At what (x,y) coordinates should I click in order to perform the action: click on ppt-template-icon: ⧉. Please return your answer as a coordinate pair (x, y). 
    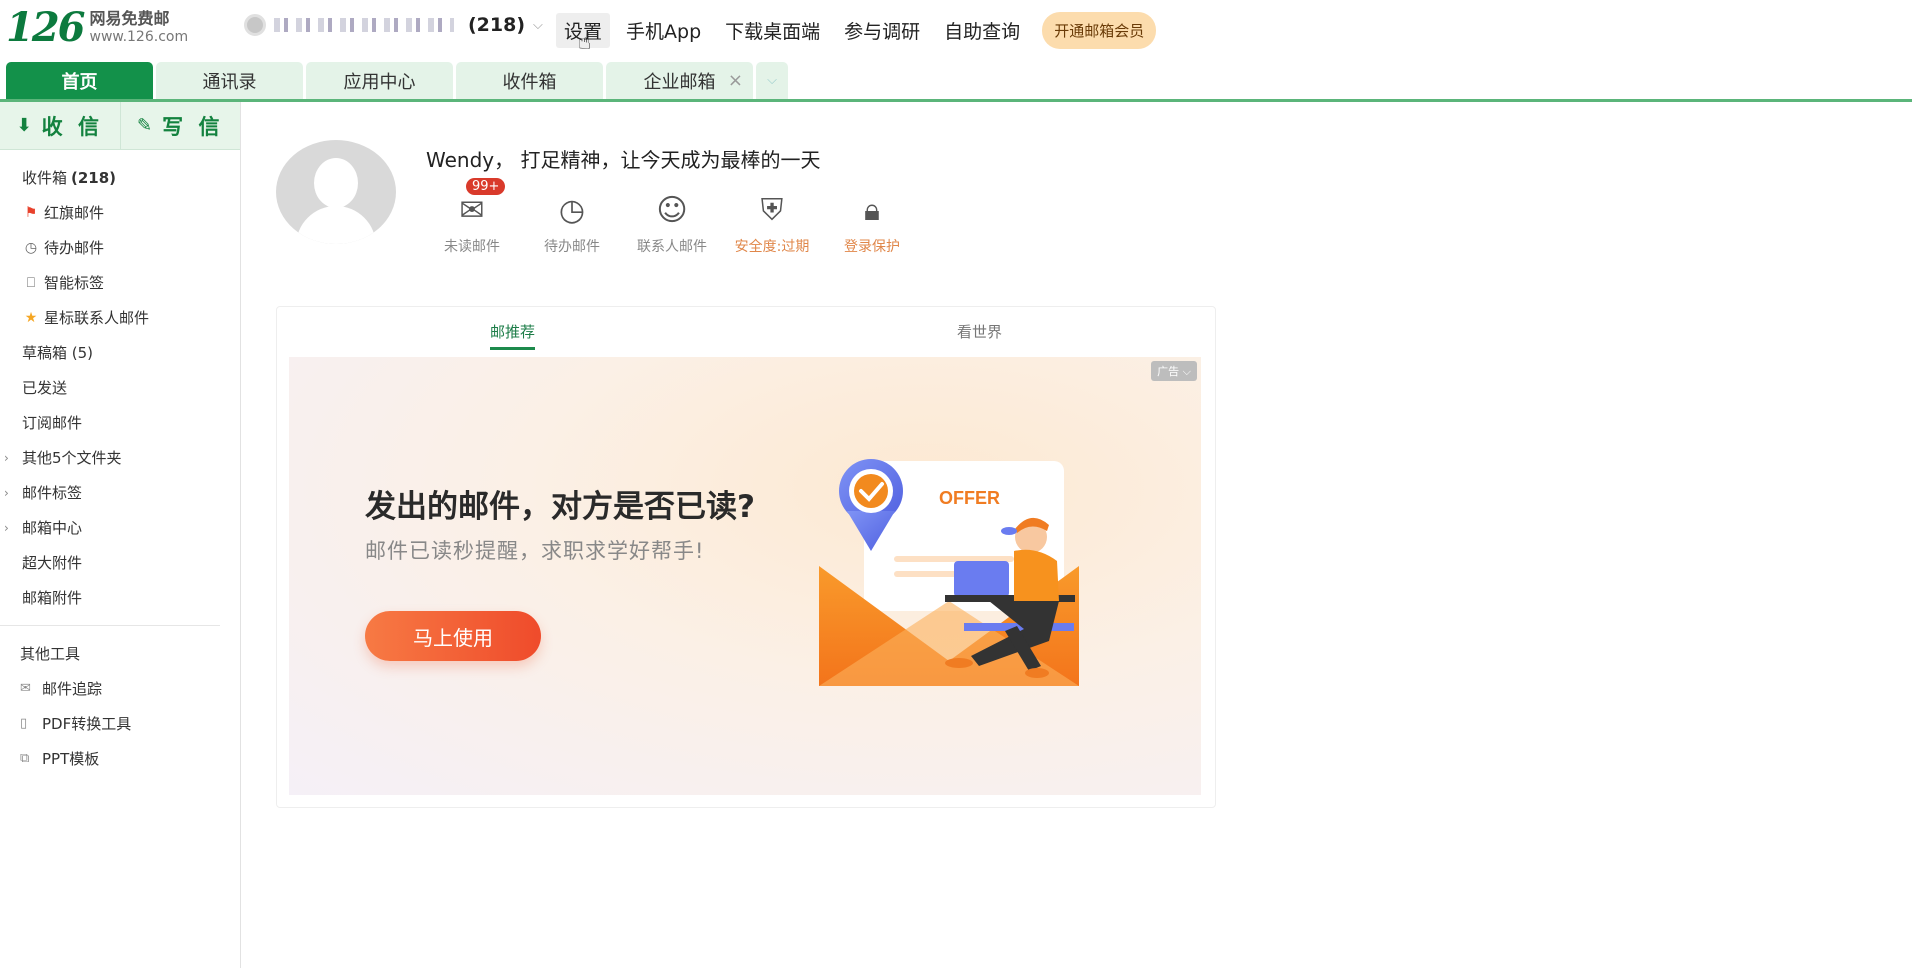
    Looking at the image, I should click on (25, 758).